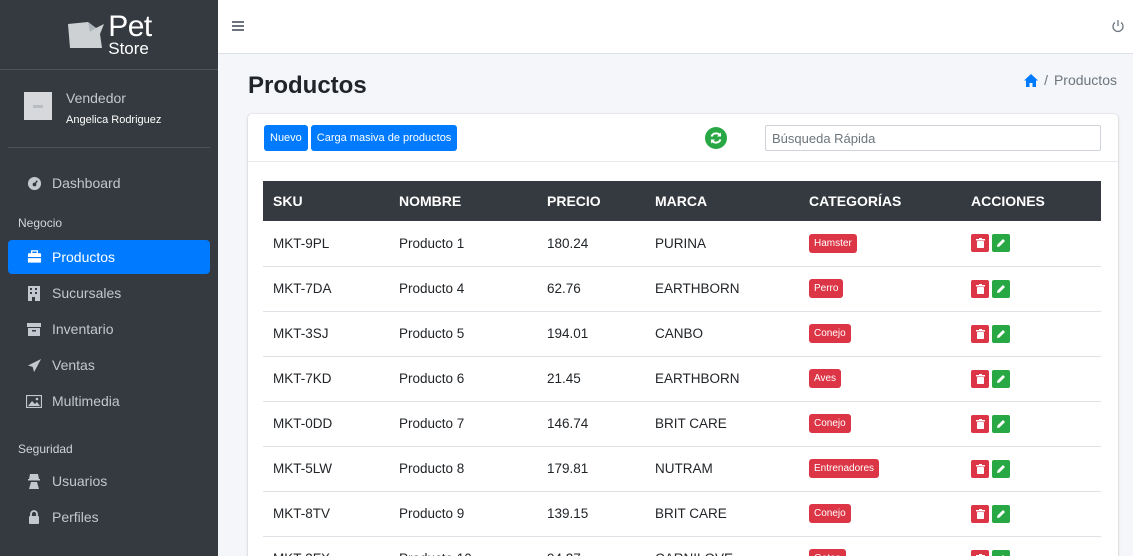  Describe the element at coordinates (34, 517) in the screenshot. I see `lock-icon` at that location.